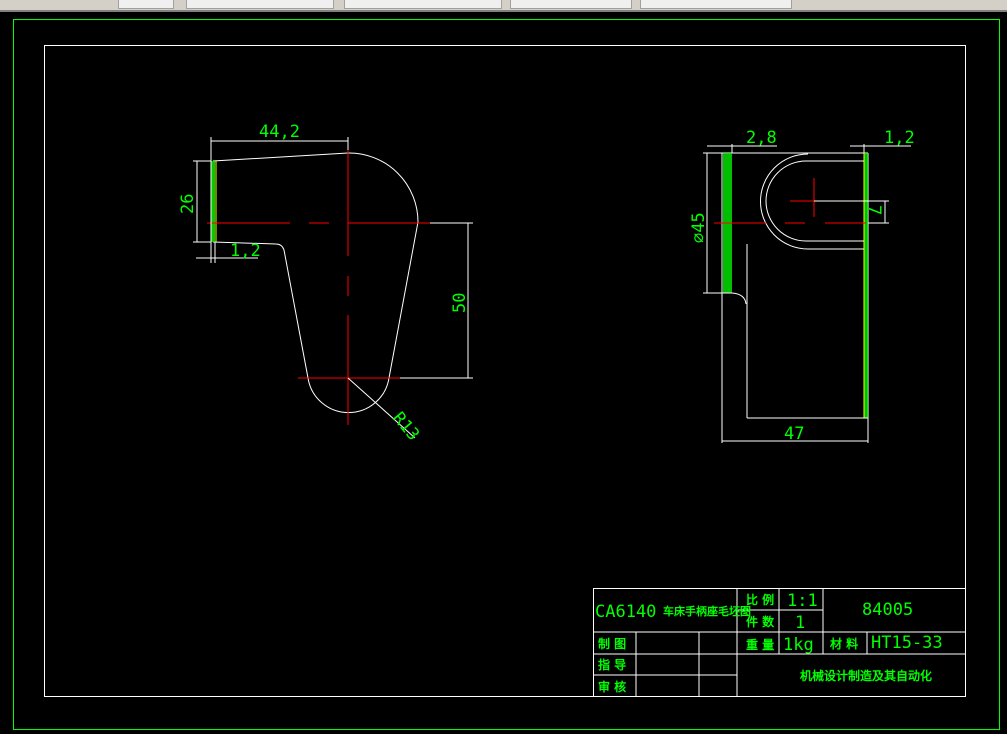  Describe the element at coordinates (760, 599) in the screenshot. I see `scale-label: 比 例` at that location.